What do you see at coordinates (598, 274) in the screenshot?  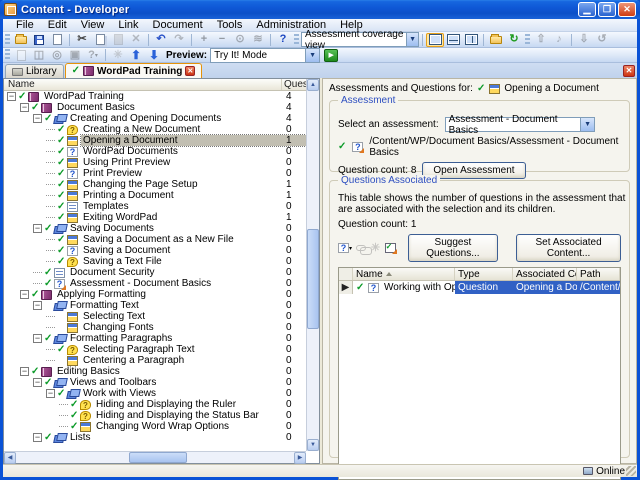 I see `column-header-path: Path` at bounding box center [598, 274].